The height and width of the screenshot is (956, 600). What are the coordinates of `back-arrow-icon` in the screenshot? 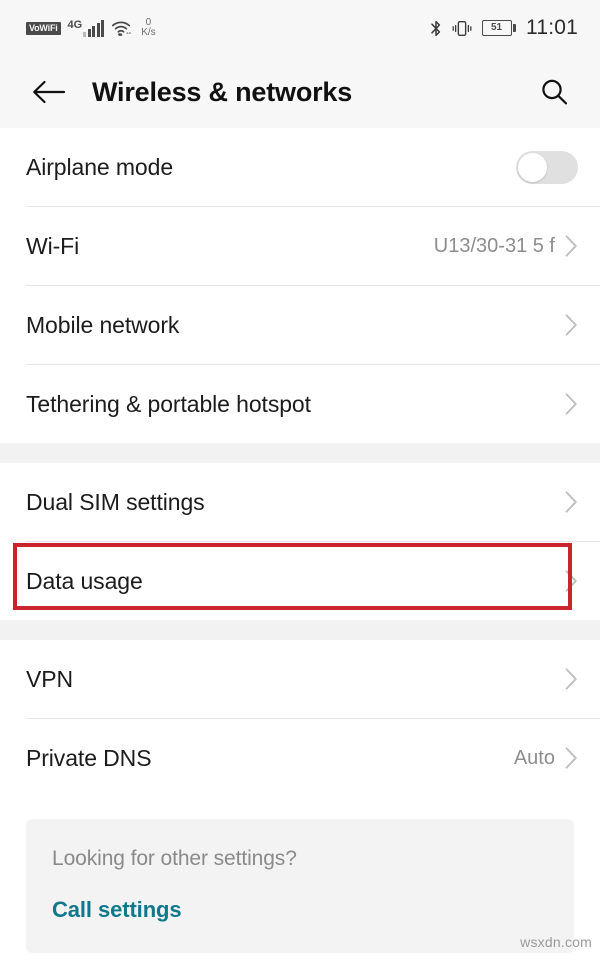 It's located at (49, 92).